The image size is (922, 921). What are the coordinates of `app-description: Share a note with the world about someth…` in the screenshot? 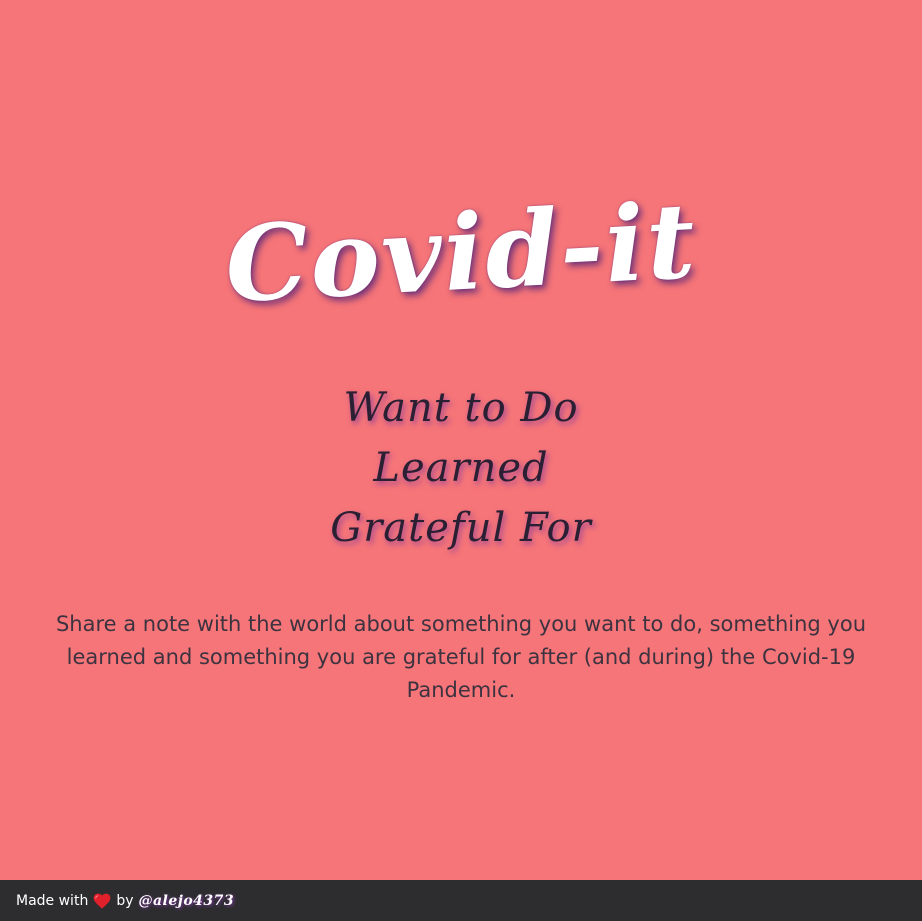 It's located at (461, 657).